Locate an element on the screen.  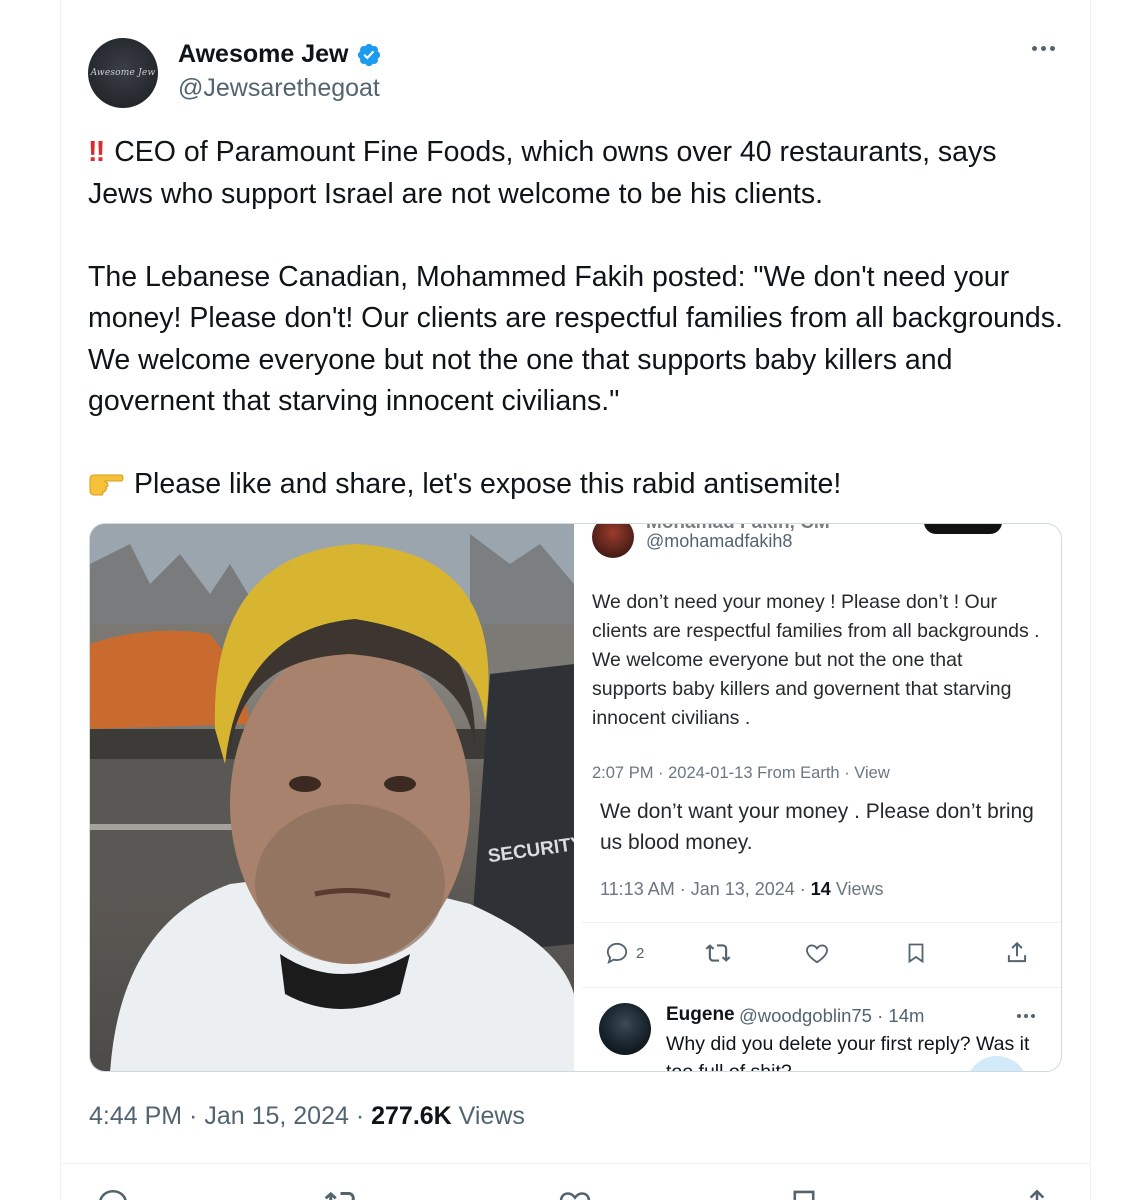
screenshot-handle: @mohamadfakih8 is located at coordinates (719, 541).